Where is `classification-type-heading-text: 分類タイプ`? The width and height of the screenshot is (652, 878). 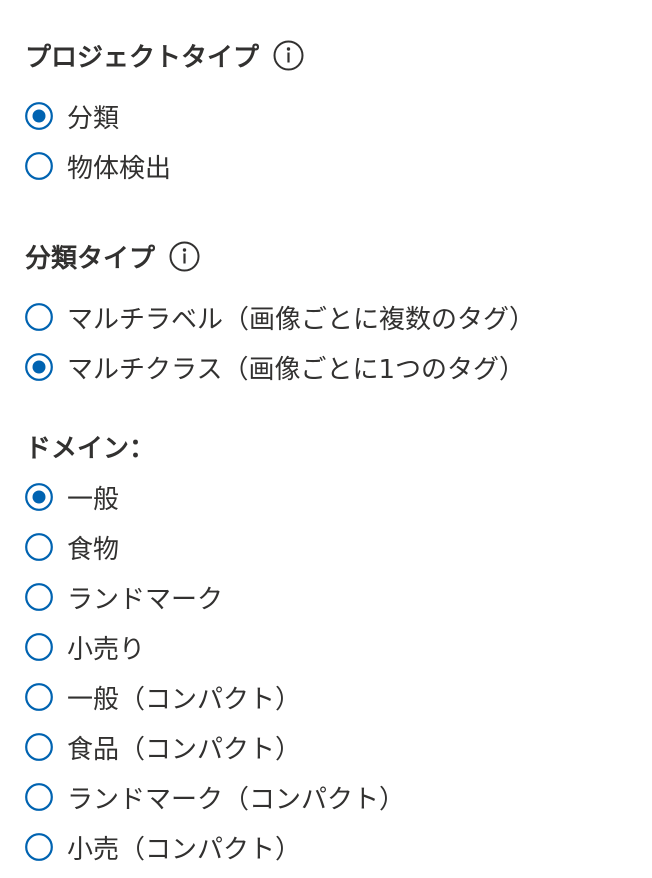
classification-type-heading-text: 分類タイプ is located at coordinates (90, 258).